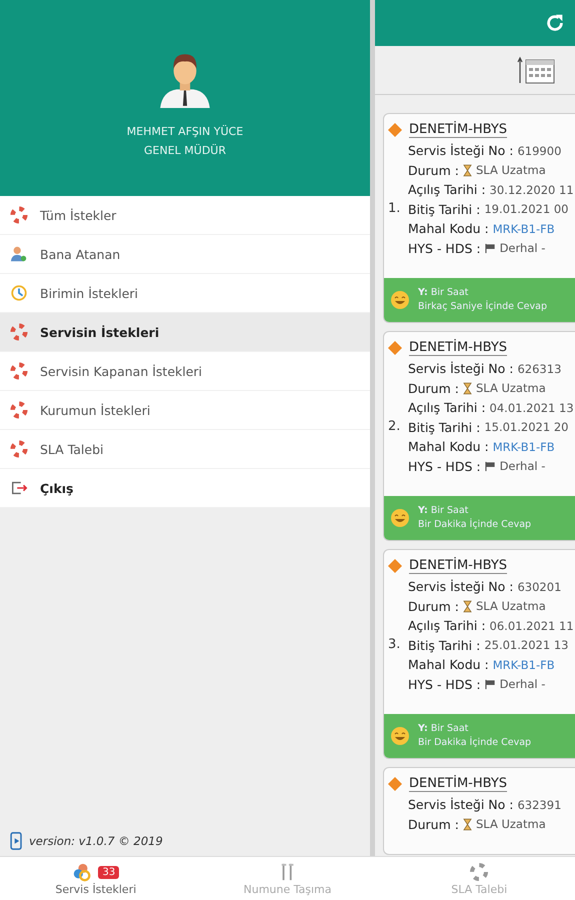 The image size is (575, 900). I want to click on calendar-sort-icon, so click(537, 70).